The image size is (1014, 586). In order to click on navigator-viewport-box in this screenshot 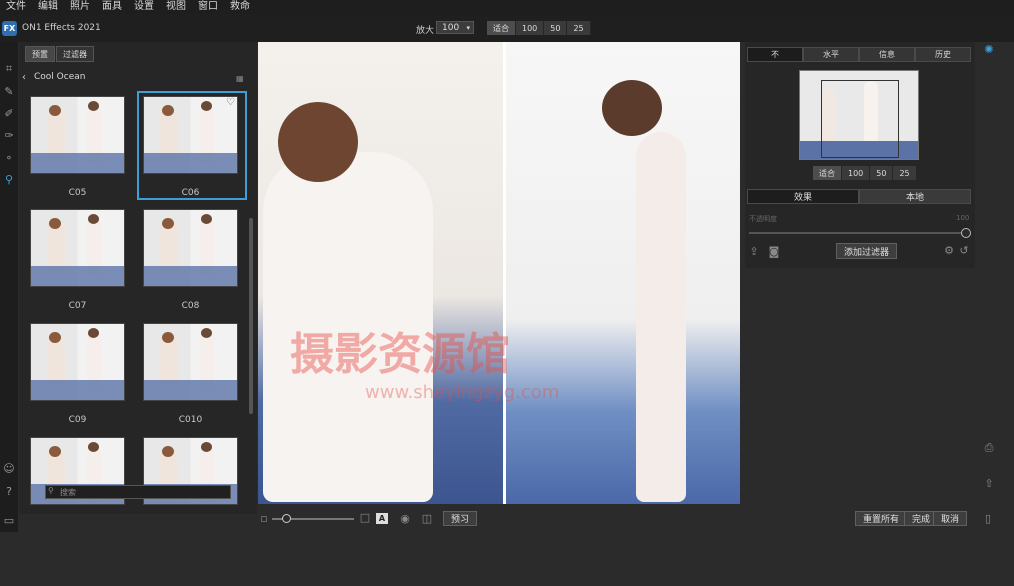, I will do `click(860, 119)`.